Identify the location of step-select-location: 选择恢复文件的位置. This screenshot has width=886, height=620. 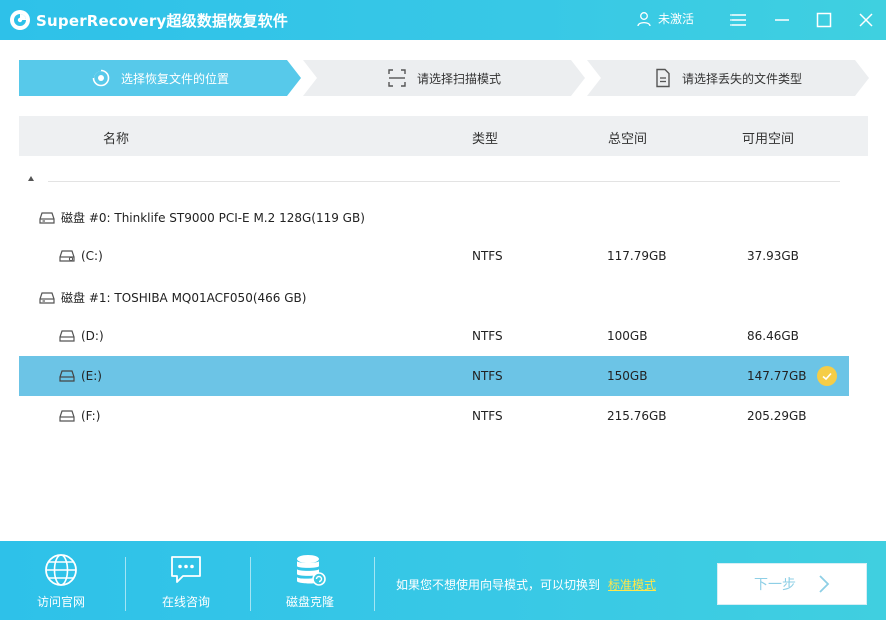
(160, 78).